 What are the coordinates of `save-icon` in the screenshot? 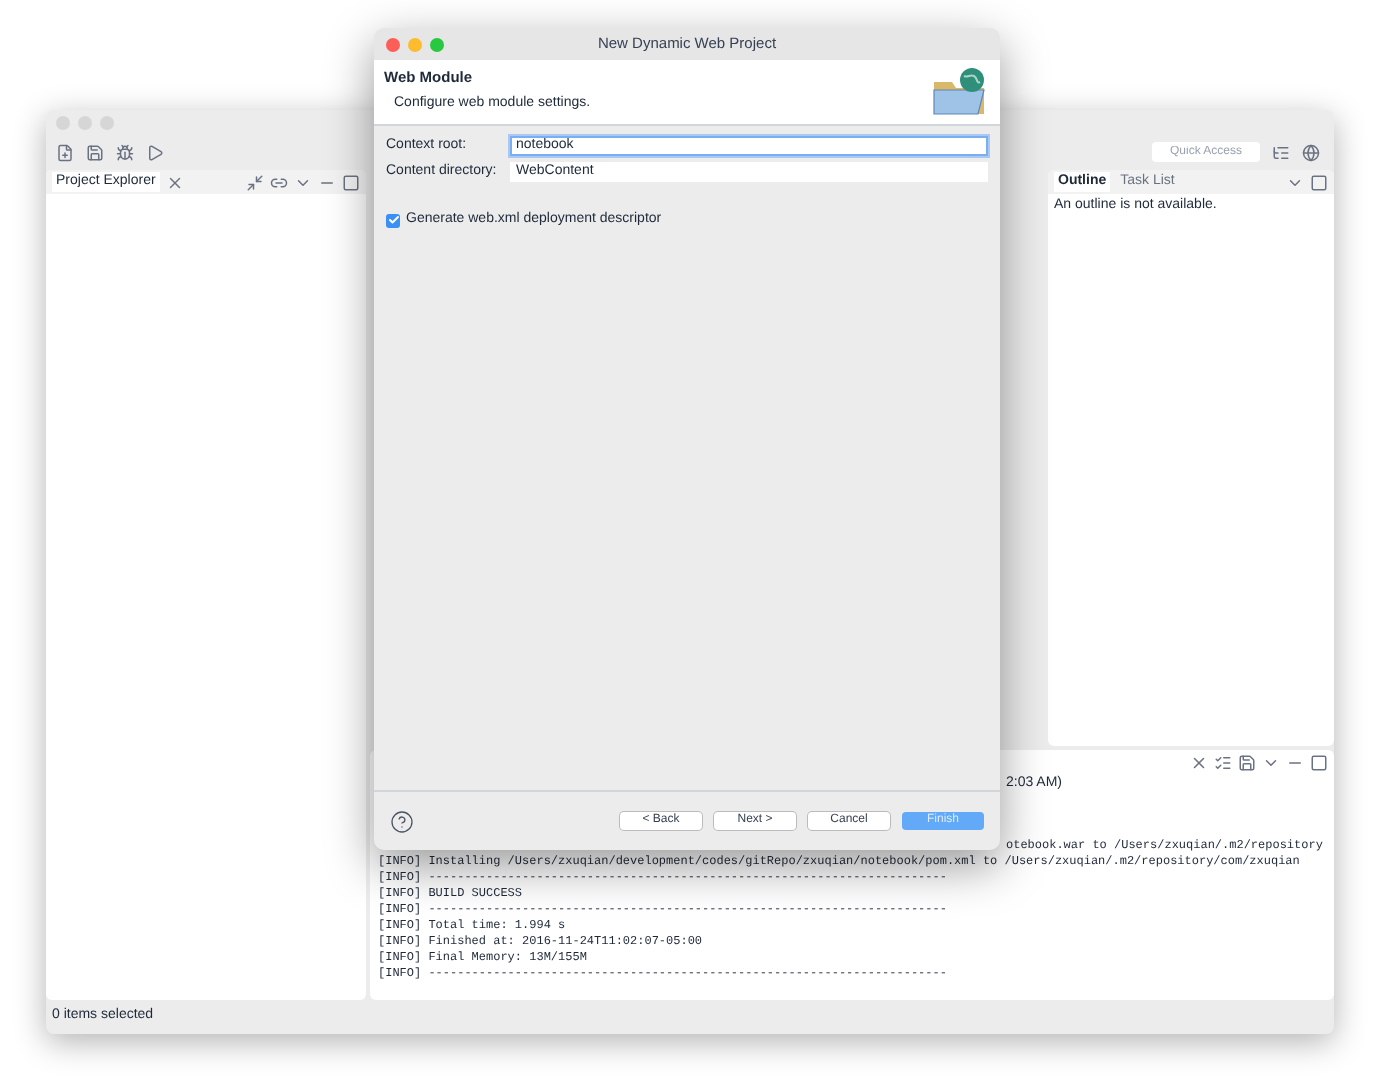 It's located at (95, 152).